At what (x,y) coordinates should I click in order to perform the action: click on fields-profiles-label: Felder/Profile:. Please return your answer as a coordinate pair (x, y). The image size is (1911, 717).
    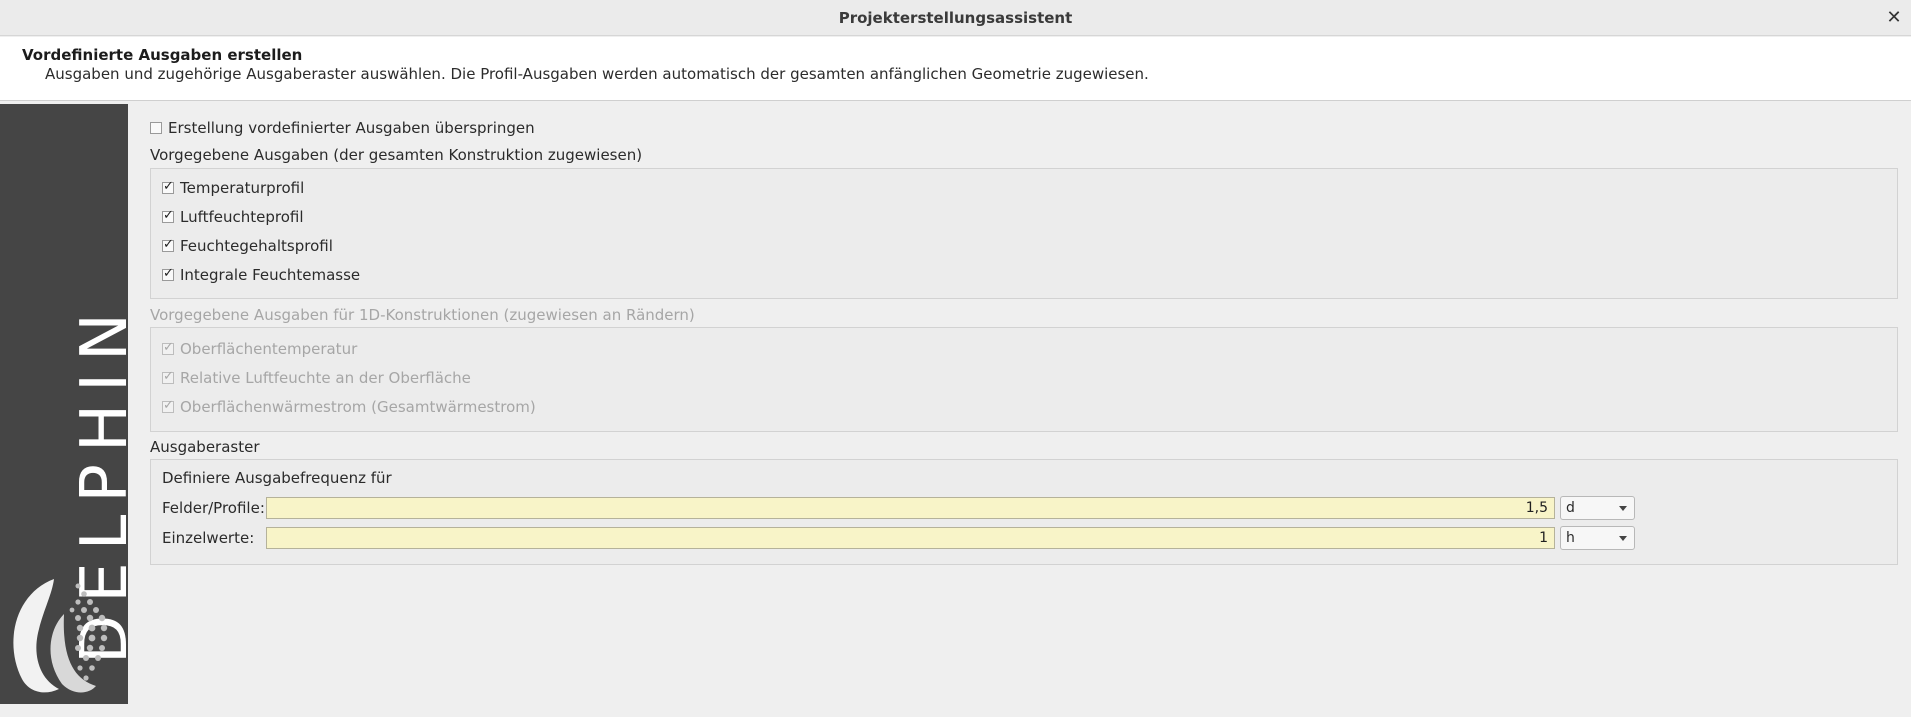
    Looking at the image, I should click on (213, 508).